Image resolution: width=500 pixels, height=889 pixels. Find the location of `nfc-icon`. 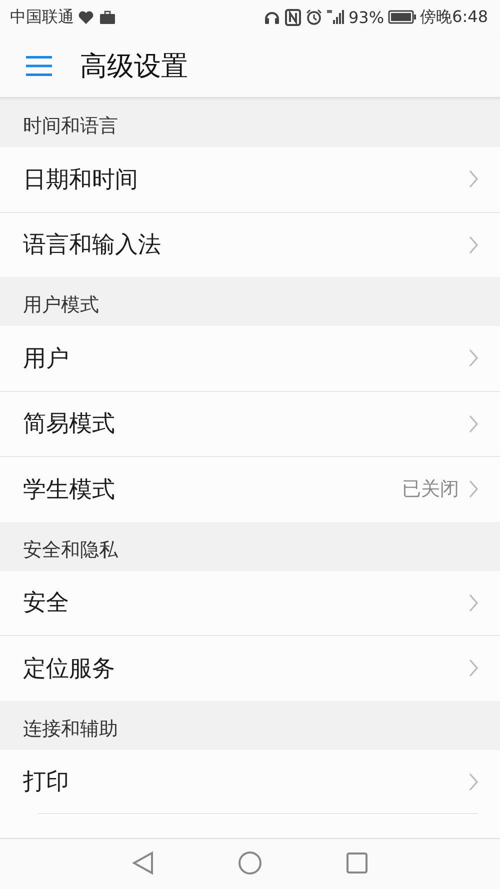

nfc-icon is located at coordinates (292, 17).